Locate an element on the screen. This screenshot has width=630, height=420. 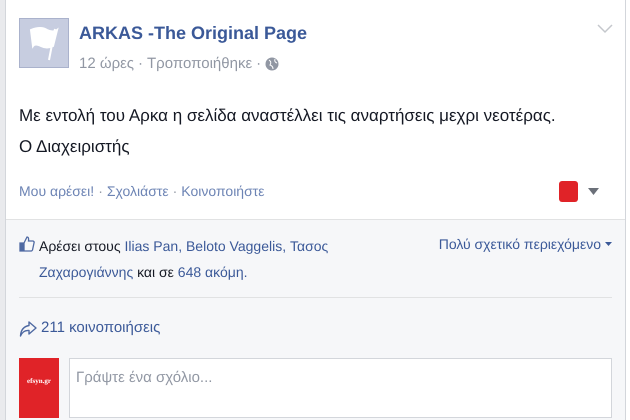
page-name: ARKAS -The Original Page is located at coordinates (193, 33).